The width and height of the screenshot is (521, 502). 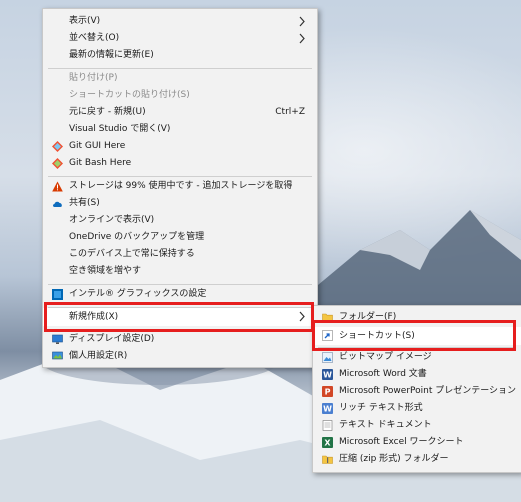 I want to click on submenu-item-folder: フォルダー(F), so click(x=417, y=317).